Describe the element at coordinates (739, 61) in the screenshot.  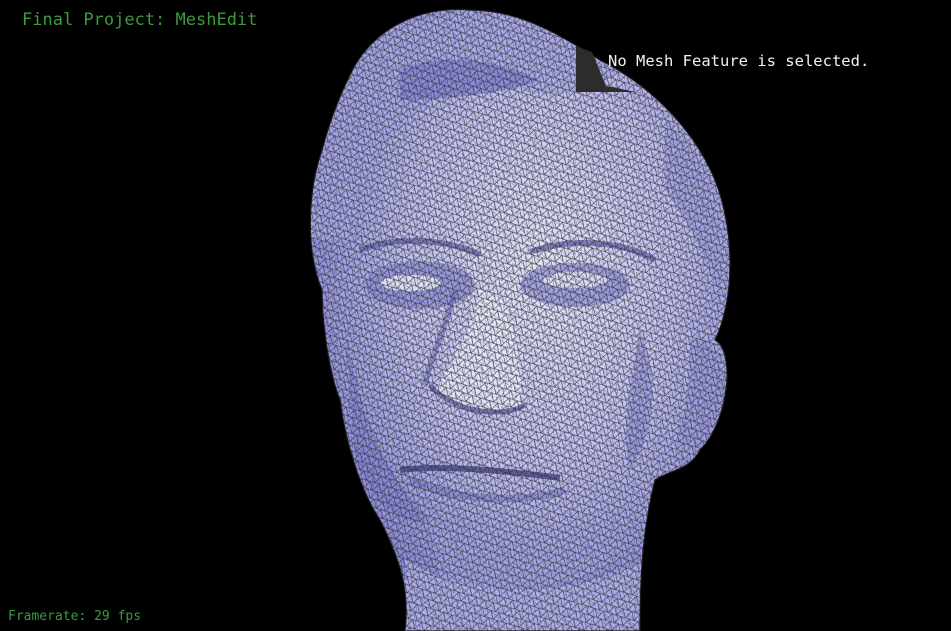
I see `selection-status-text: No Mesh Feature is selected.` at that location.